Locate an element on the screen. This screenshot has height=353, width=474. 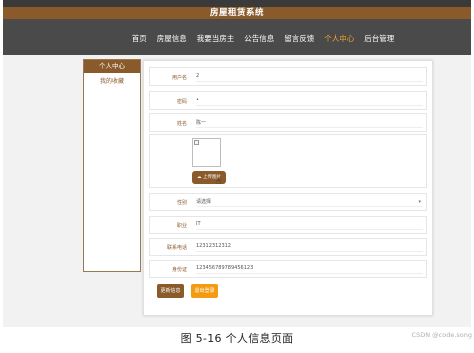
cloud-upload-icon: ☁ is located at coordinates (199, 177).